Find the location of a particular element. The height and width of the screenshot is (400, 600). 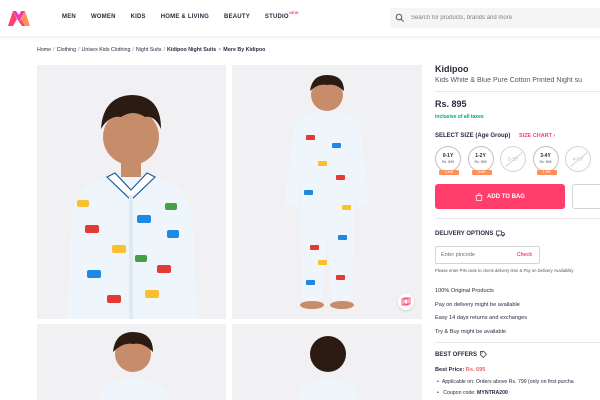

size-option-3-4y: 3-4Y Rs. 895 1 left is located at coordinates (545, 160).